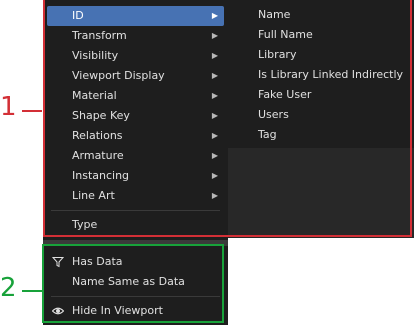 This screenshot has height=325, width=417. I want to click on callout-number-2: 2, so click(8, 288).